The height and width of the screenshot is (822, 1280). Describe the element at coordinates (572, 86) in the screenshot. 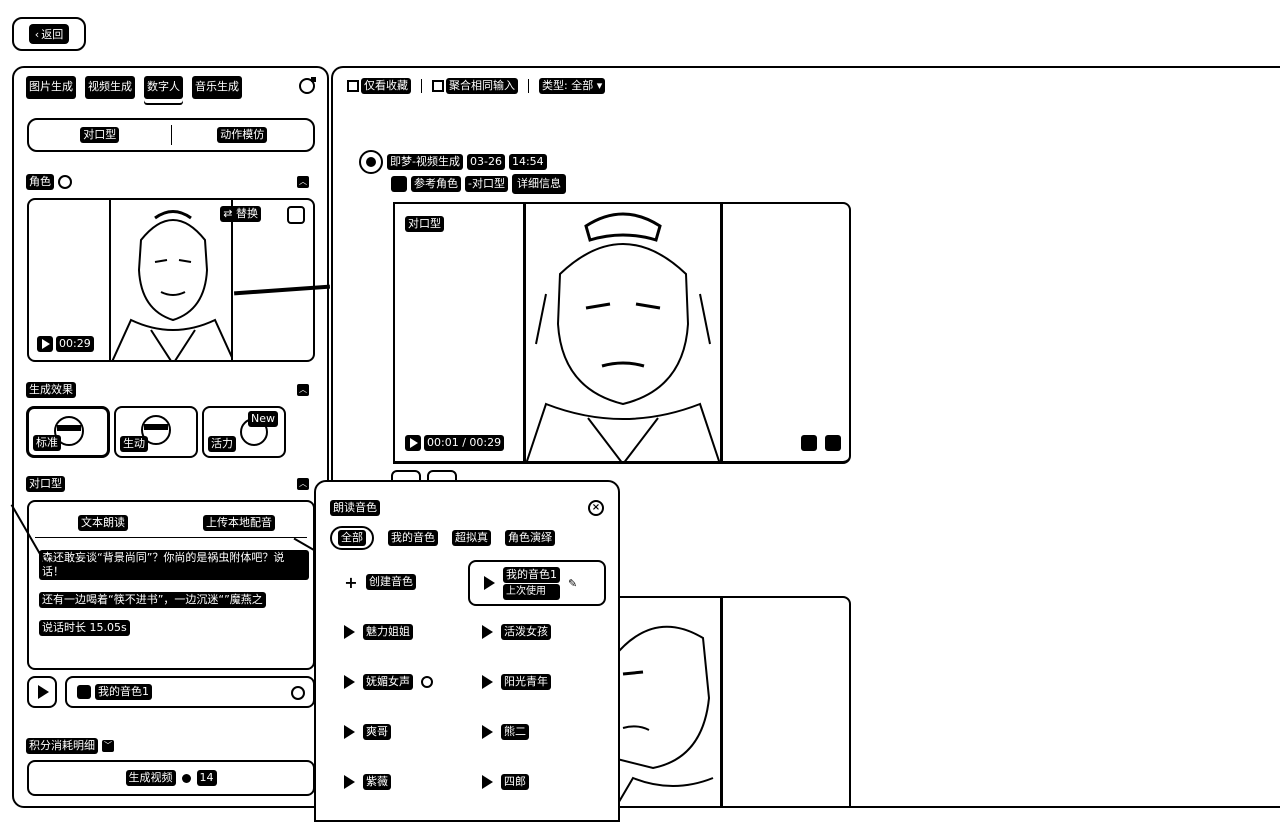

I see `type-dropdown: 类型: 全部 ▾` at that location.